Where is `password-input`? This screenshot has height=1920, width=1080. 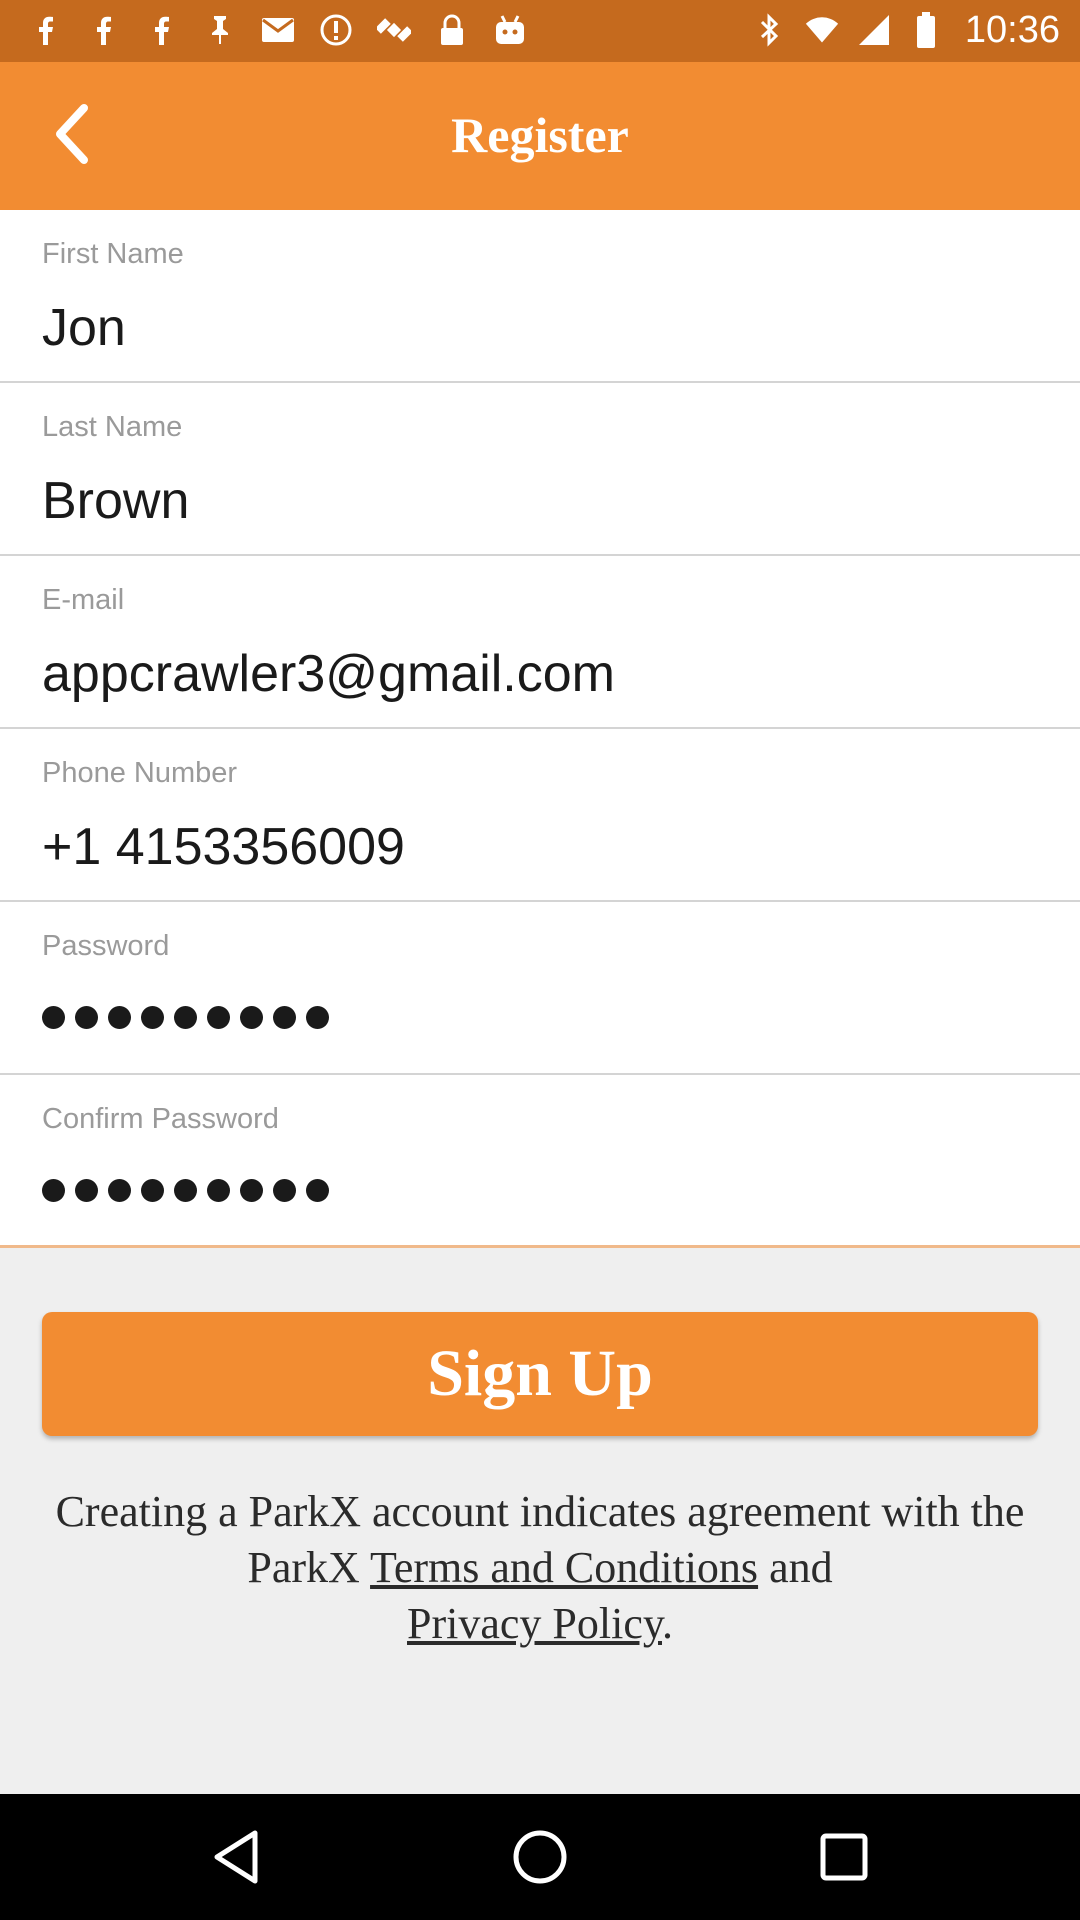 password-input is located at coordinates (185, 1017).